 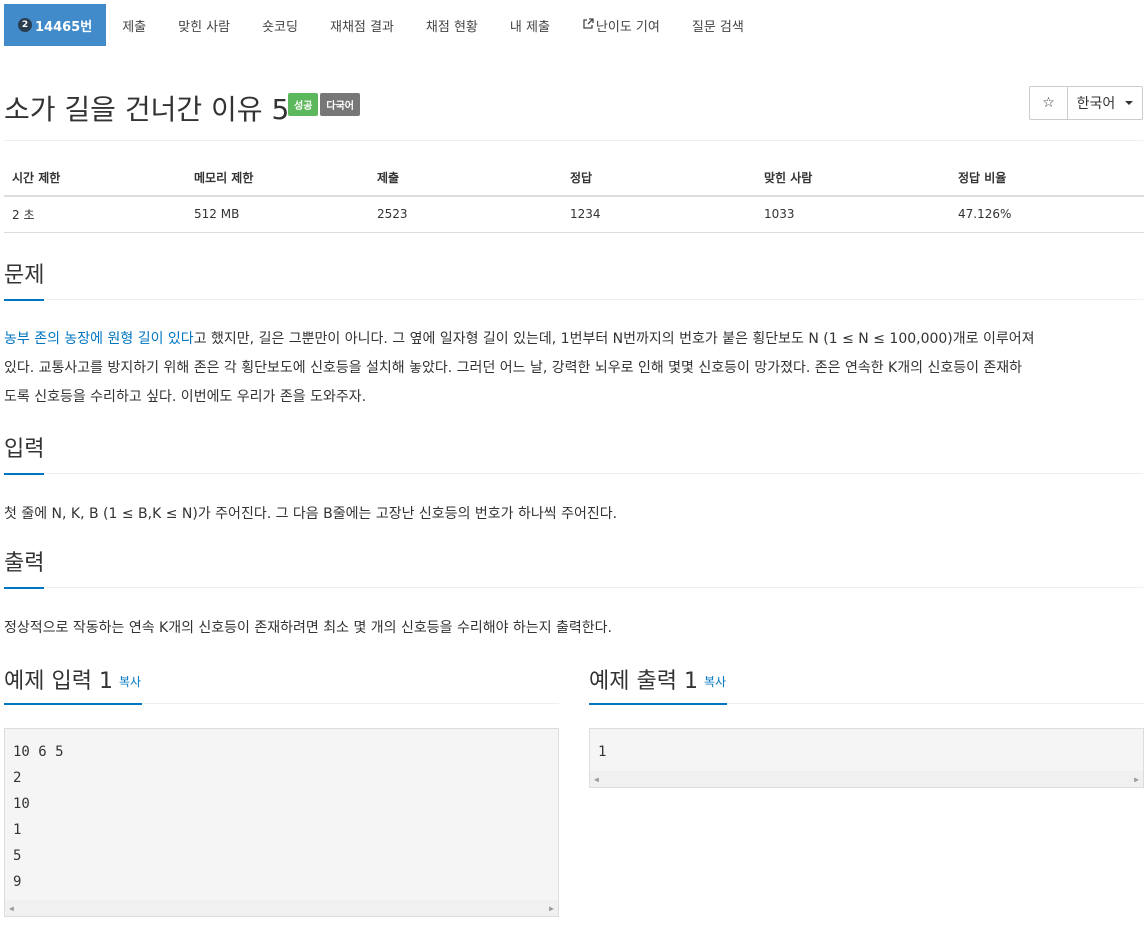 I want to click on star-icon: ☆, so click(x=1048, y=103).